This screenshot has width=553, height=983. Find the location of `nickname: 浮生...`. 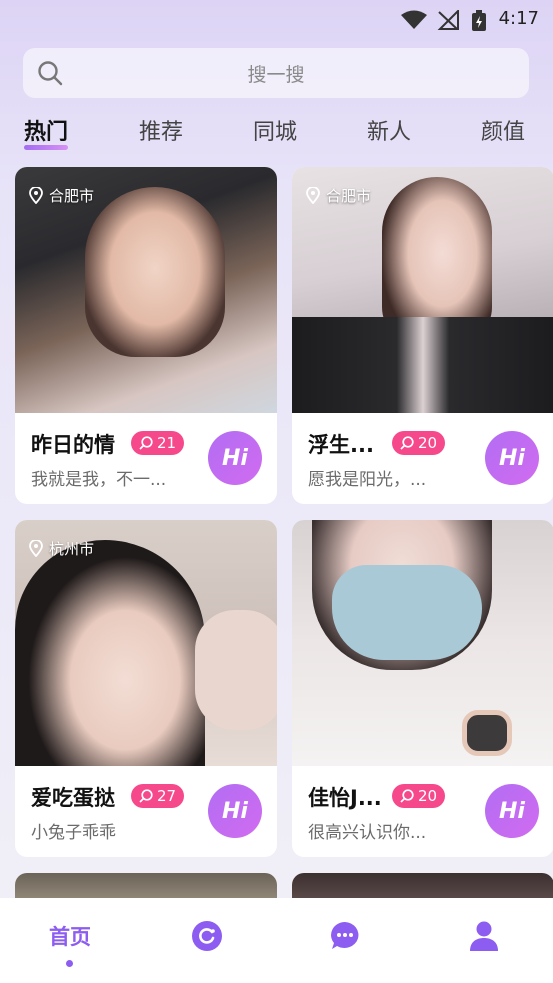

nickname: 浮生... is located at coordinates (341, 445).